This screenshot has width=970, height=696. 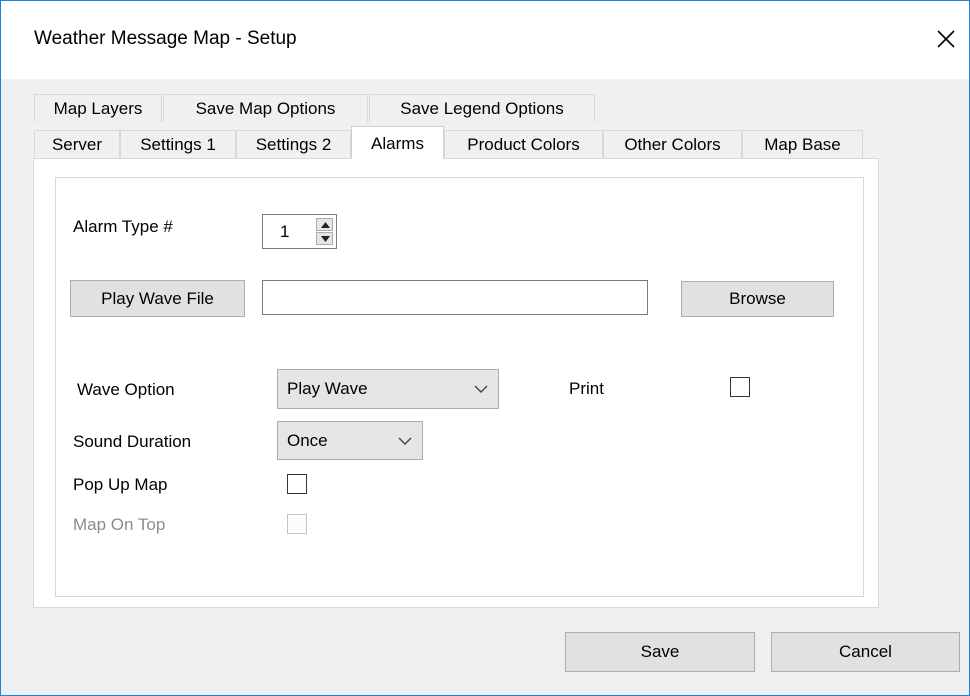 I want to click on arrow-up-icon, so click(x=325, y=225).